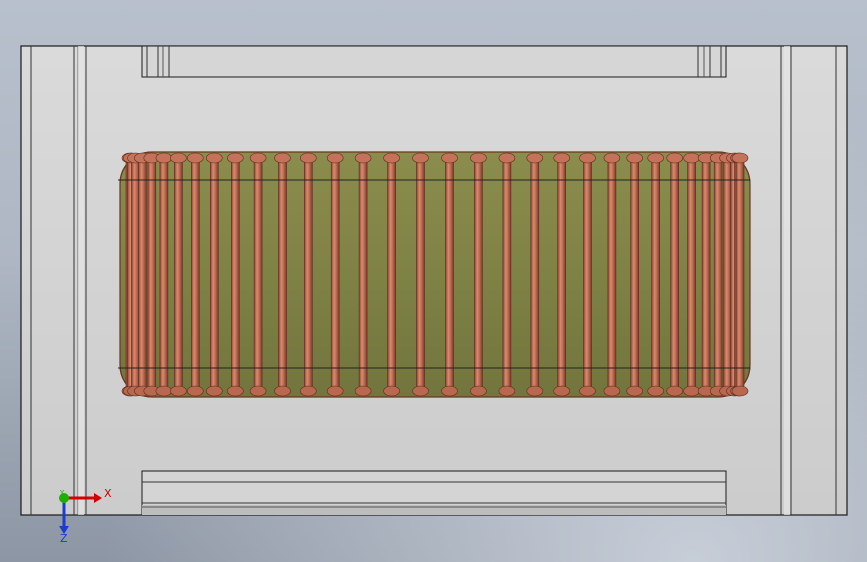 Image resolution: width=867 pixels, height=562 pixels. What do you see at coordinates (64, 538) in the screenshot?
I see `z-axis-label: Z` at bounding box center [64, 538].